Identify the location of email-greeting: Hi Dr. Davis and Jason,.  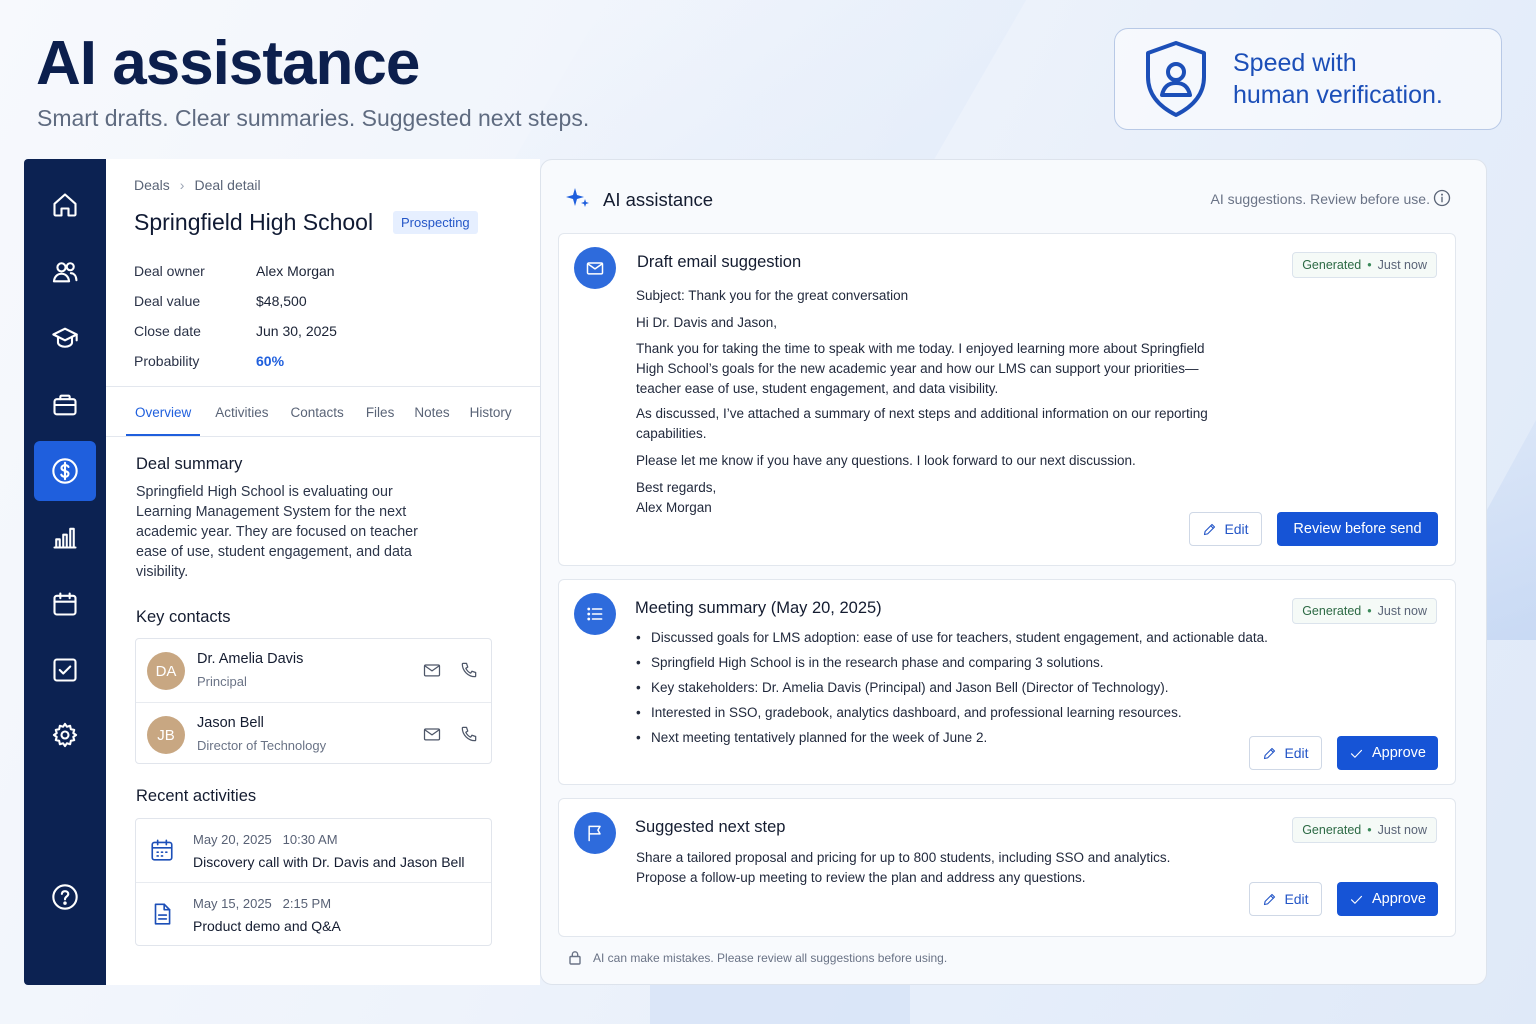
(707, 322).